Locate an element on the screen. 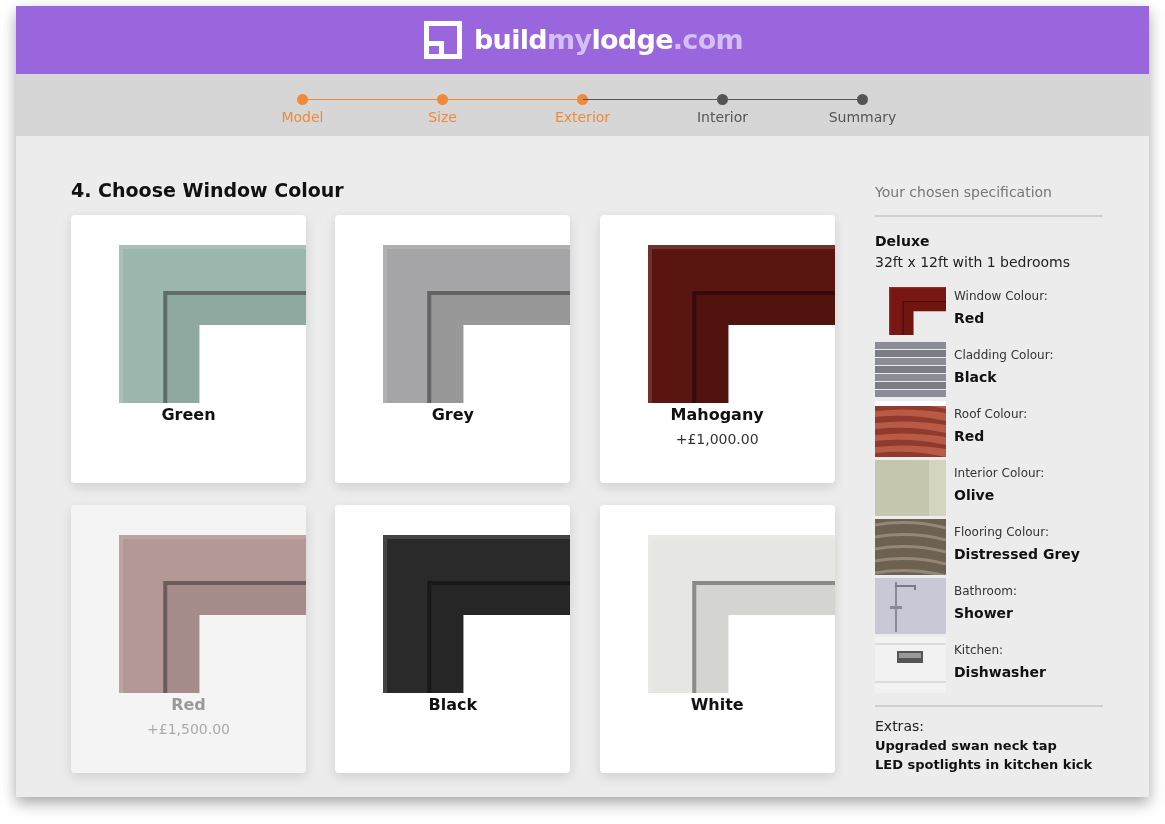  extra-item: LED spotlights in kitchen kick is located at coordinates (984, 765).